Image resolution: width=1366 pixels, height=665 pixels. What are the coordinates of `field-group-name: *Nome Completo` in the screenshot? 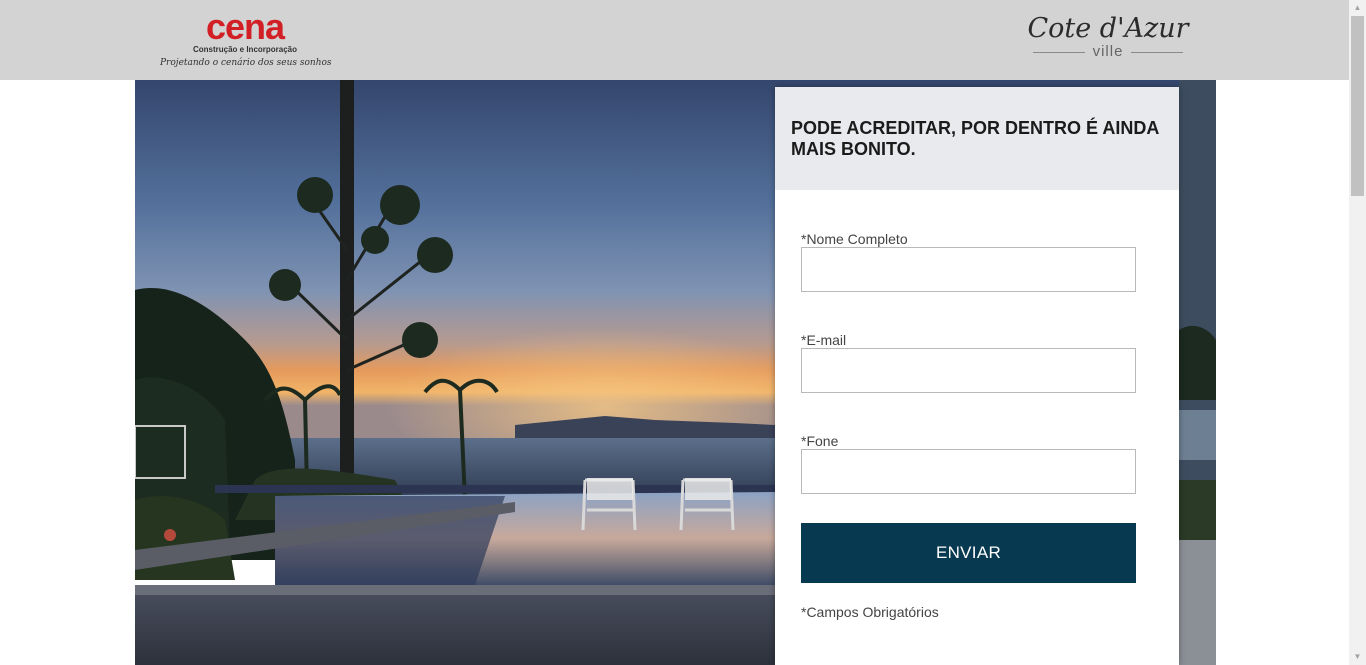 It's located at (968, 261).